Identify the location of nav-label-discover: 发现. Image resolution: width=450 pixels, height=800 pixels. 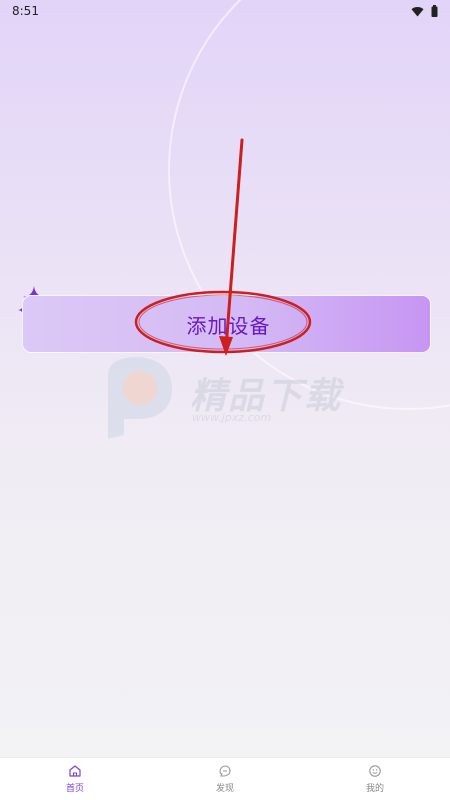
(224, 789).